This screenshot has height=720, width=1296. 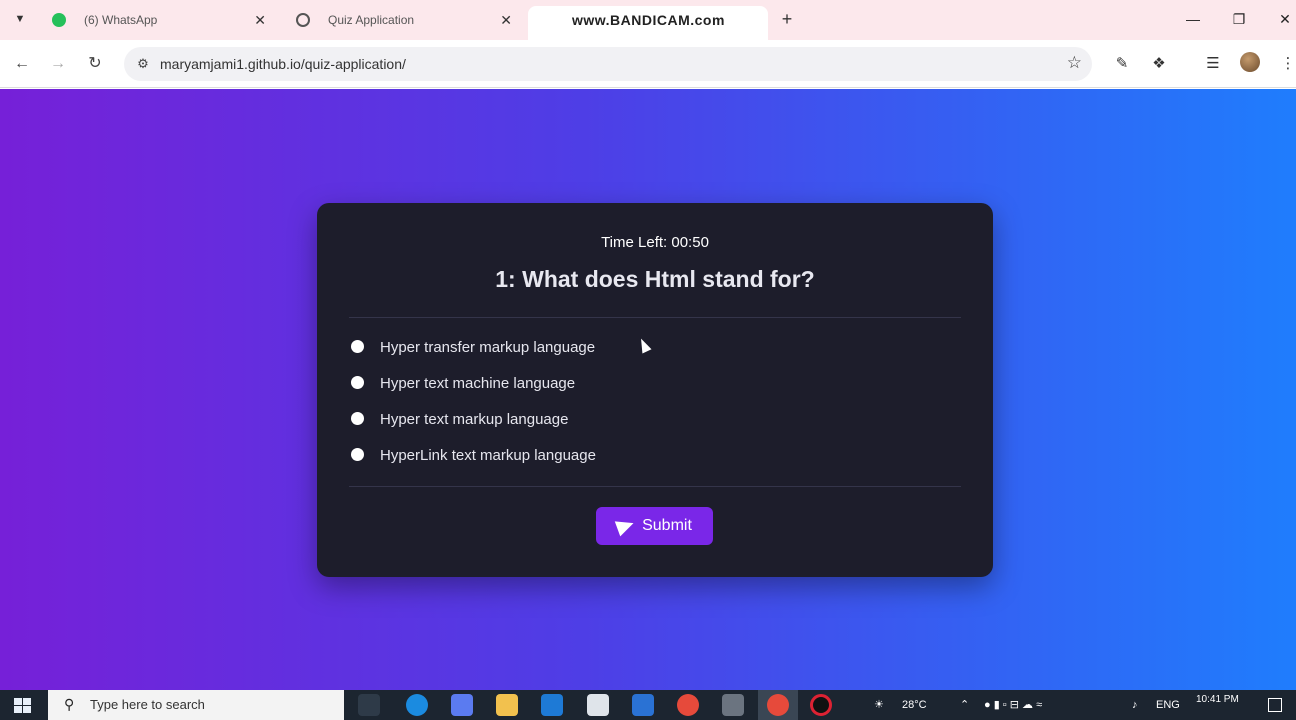 What do you see at coordinates (1239, 19) in the screenshot?
I see `restore-icon: ❐` at bounding box center [1239, 19].